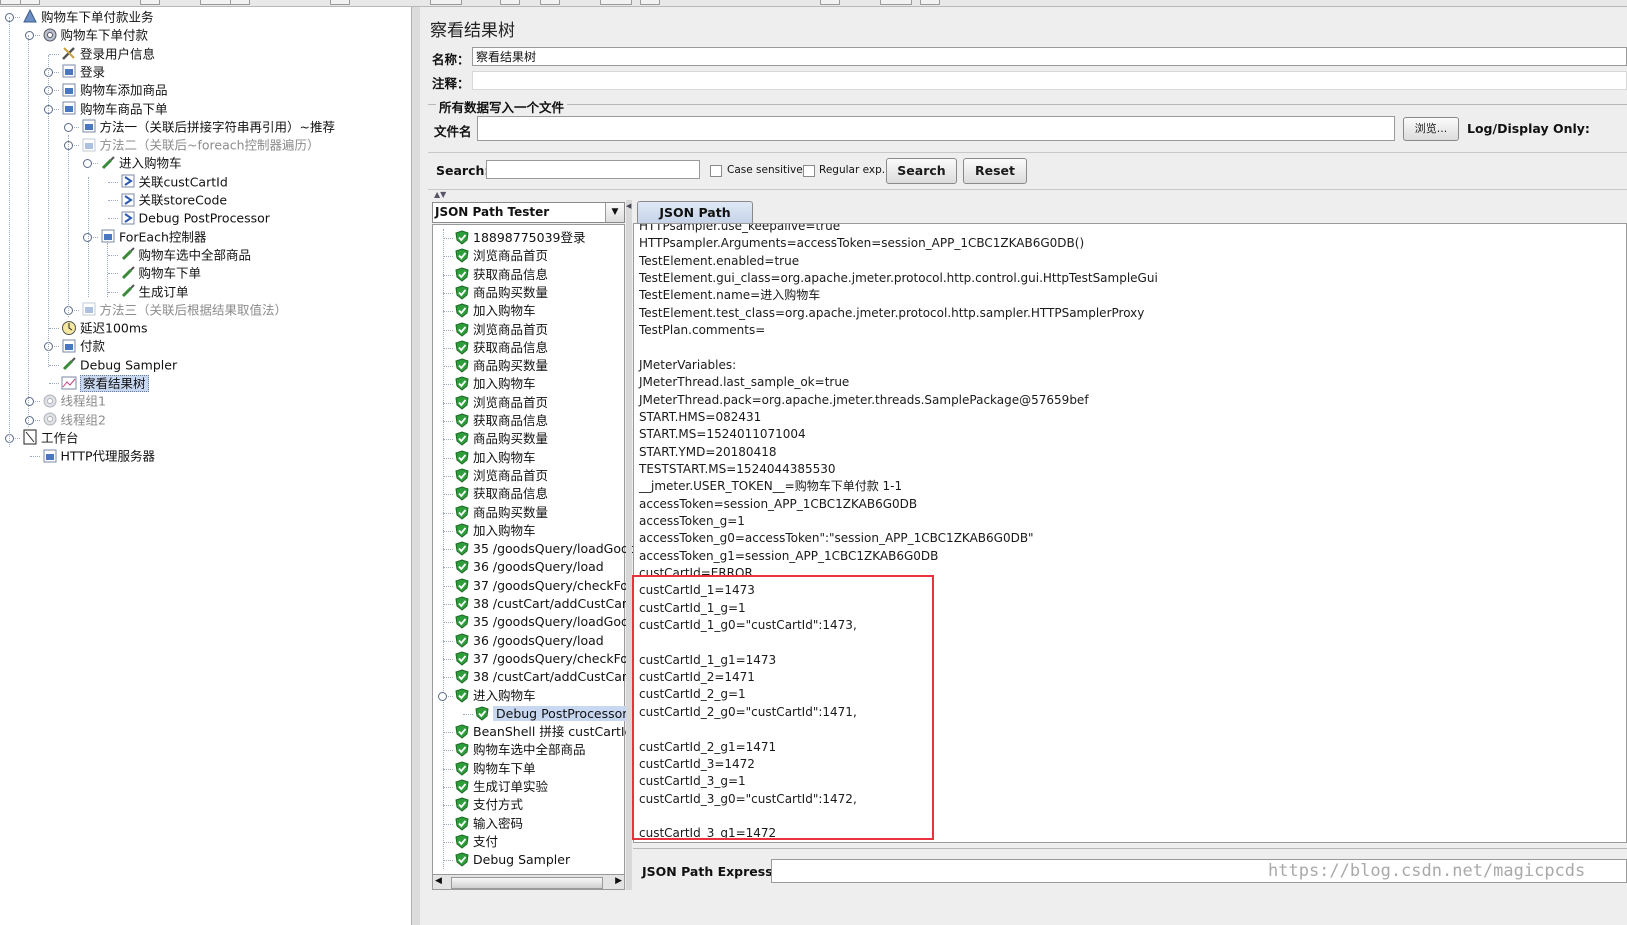  What do you see at coordinates (114, 90) in the screenshot?
I see `tree-node: 购物车添加商品` at bounding box center [114, 90].